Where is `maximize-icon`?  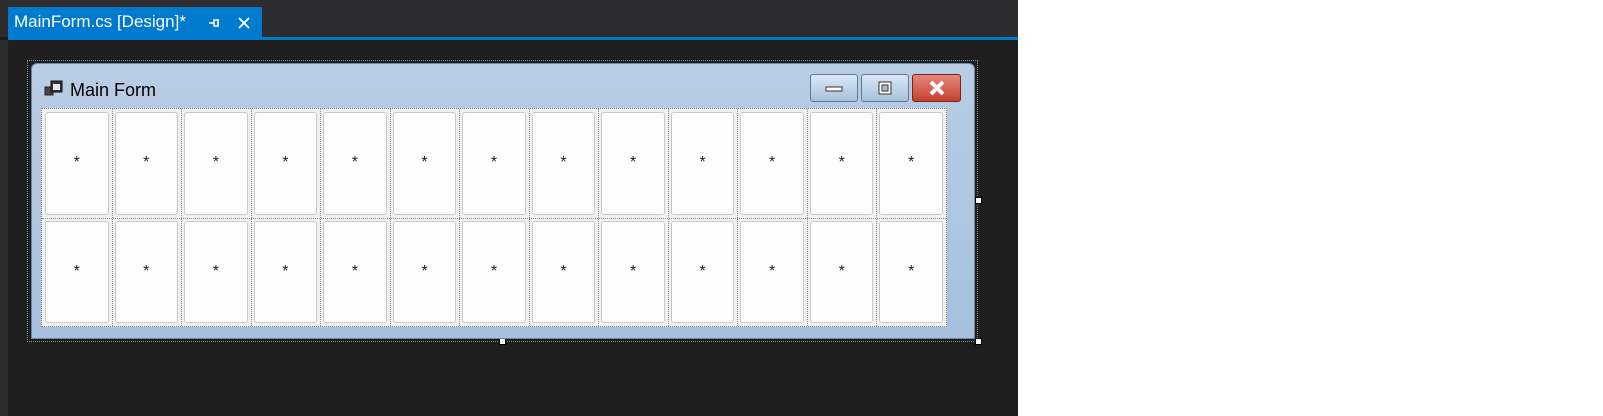
maximize-icon is located at coordinates (885, 88).